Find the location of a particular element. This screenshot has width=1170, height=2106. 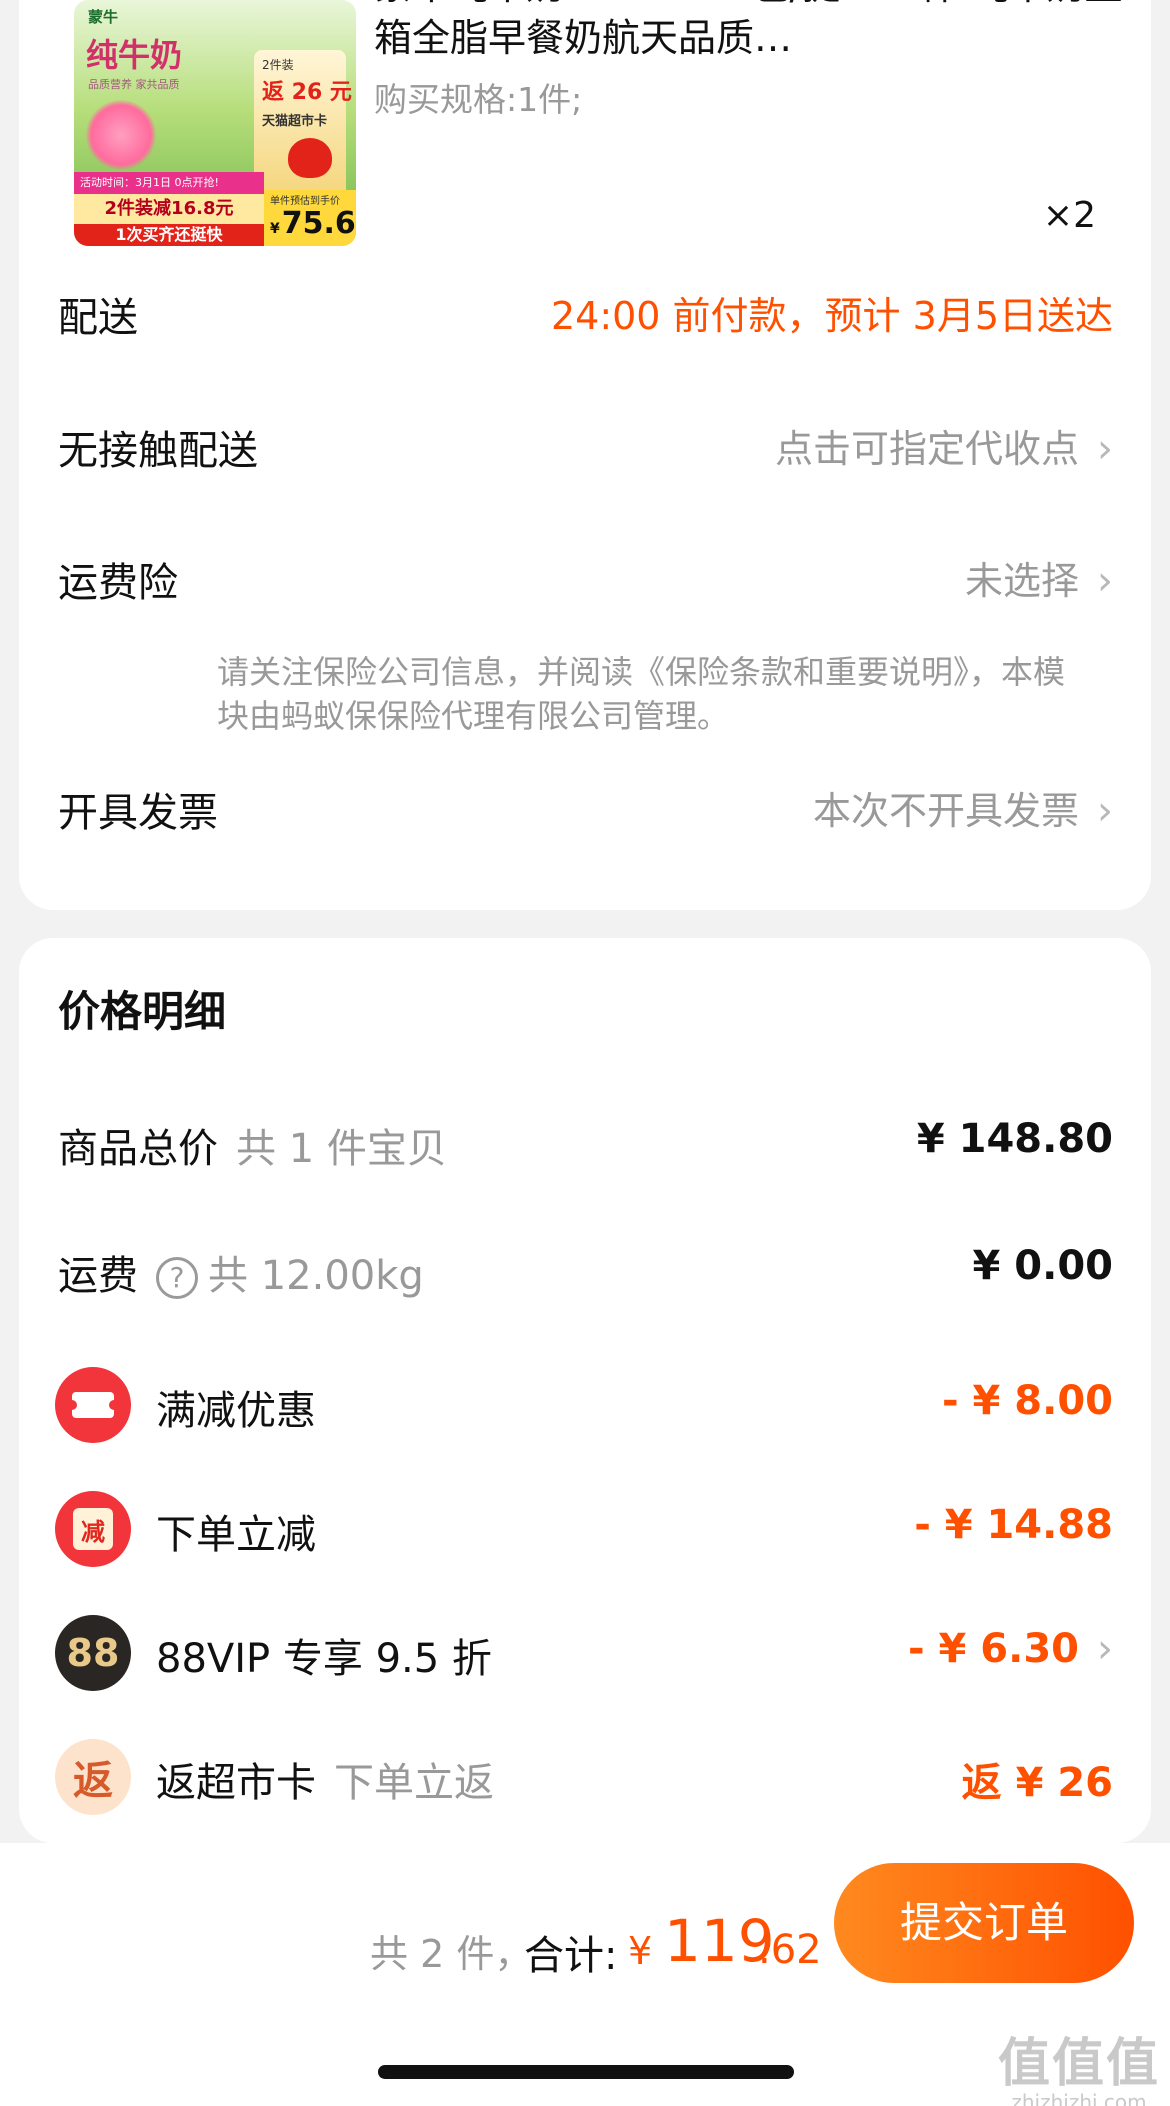

rebate-text-c: 天猫超市卡 is located at coordinates (295, 121).